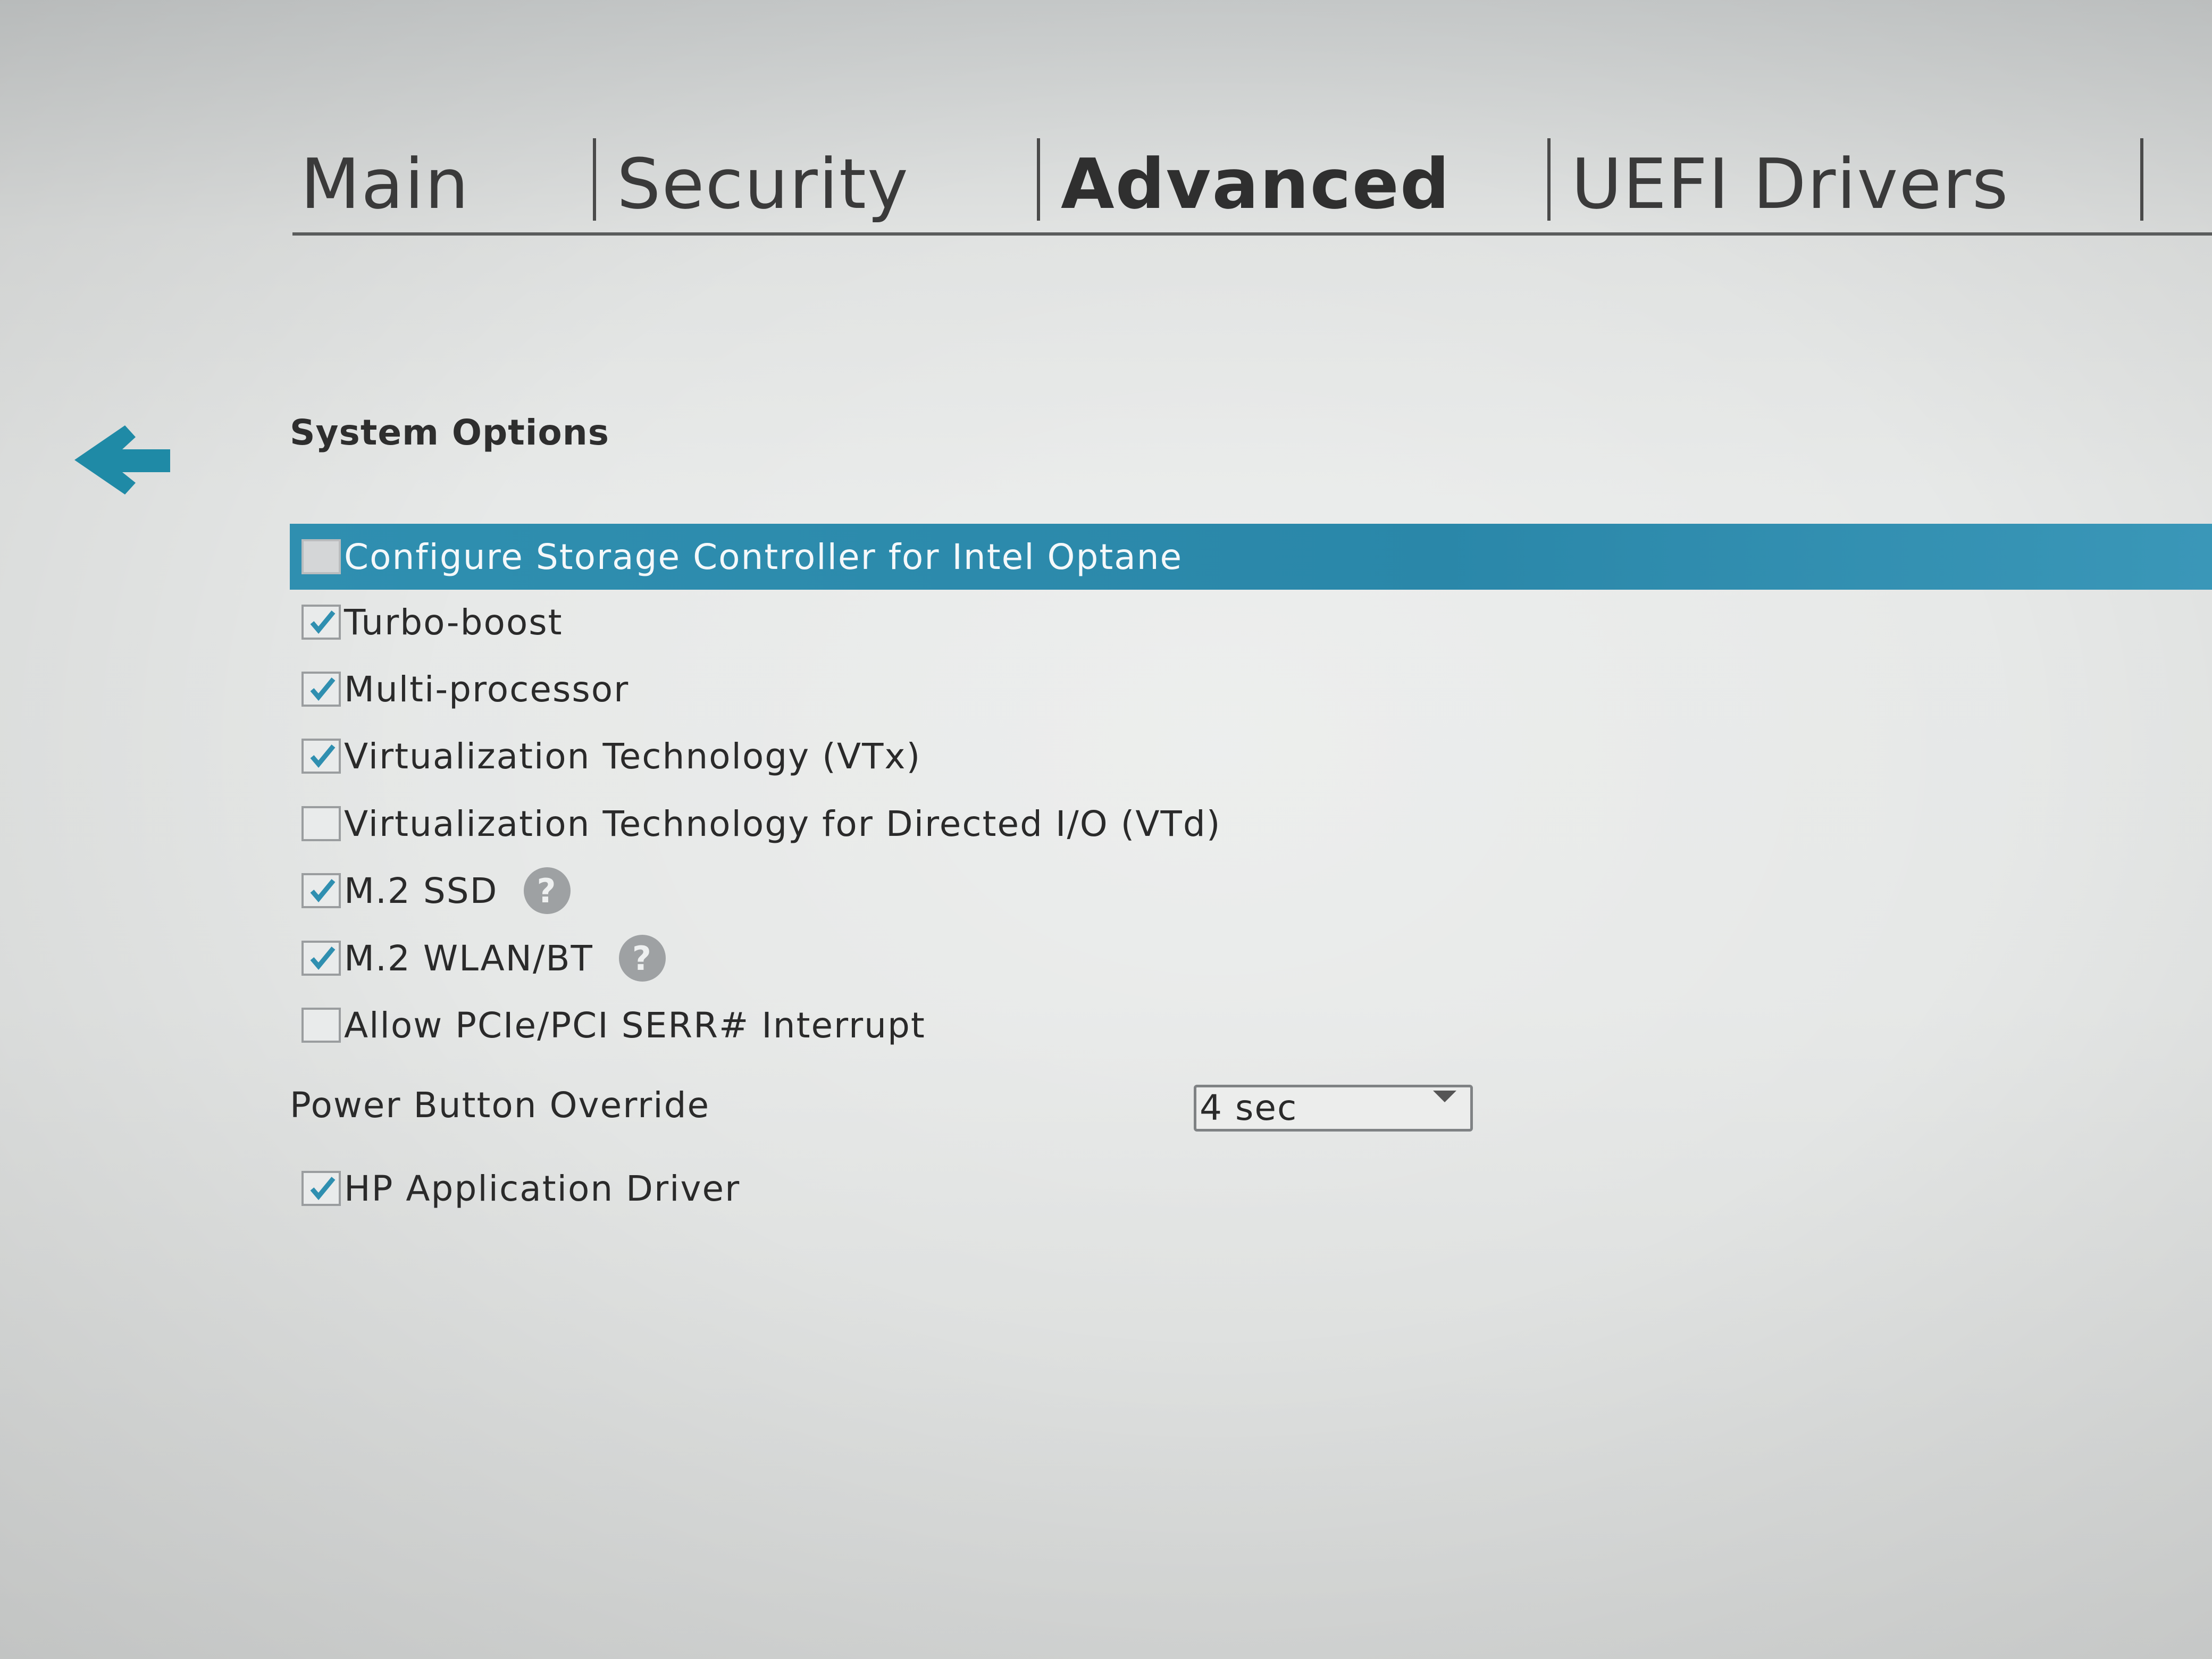  I want to click on section-title: System Options, so click(450, 432).